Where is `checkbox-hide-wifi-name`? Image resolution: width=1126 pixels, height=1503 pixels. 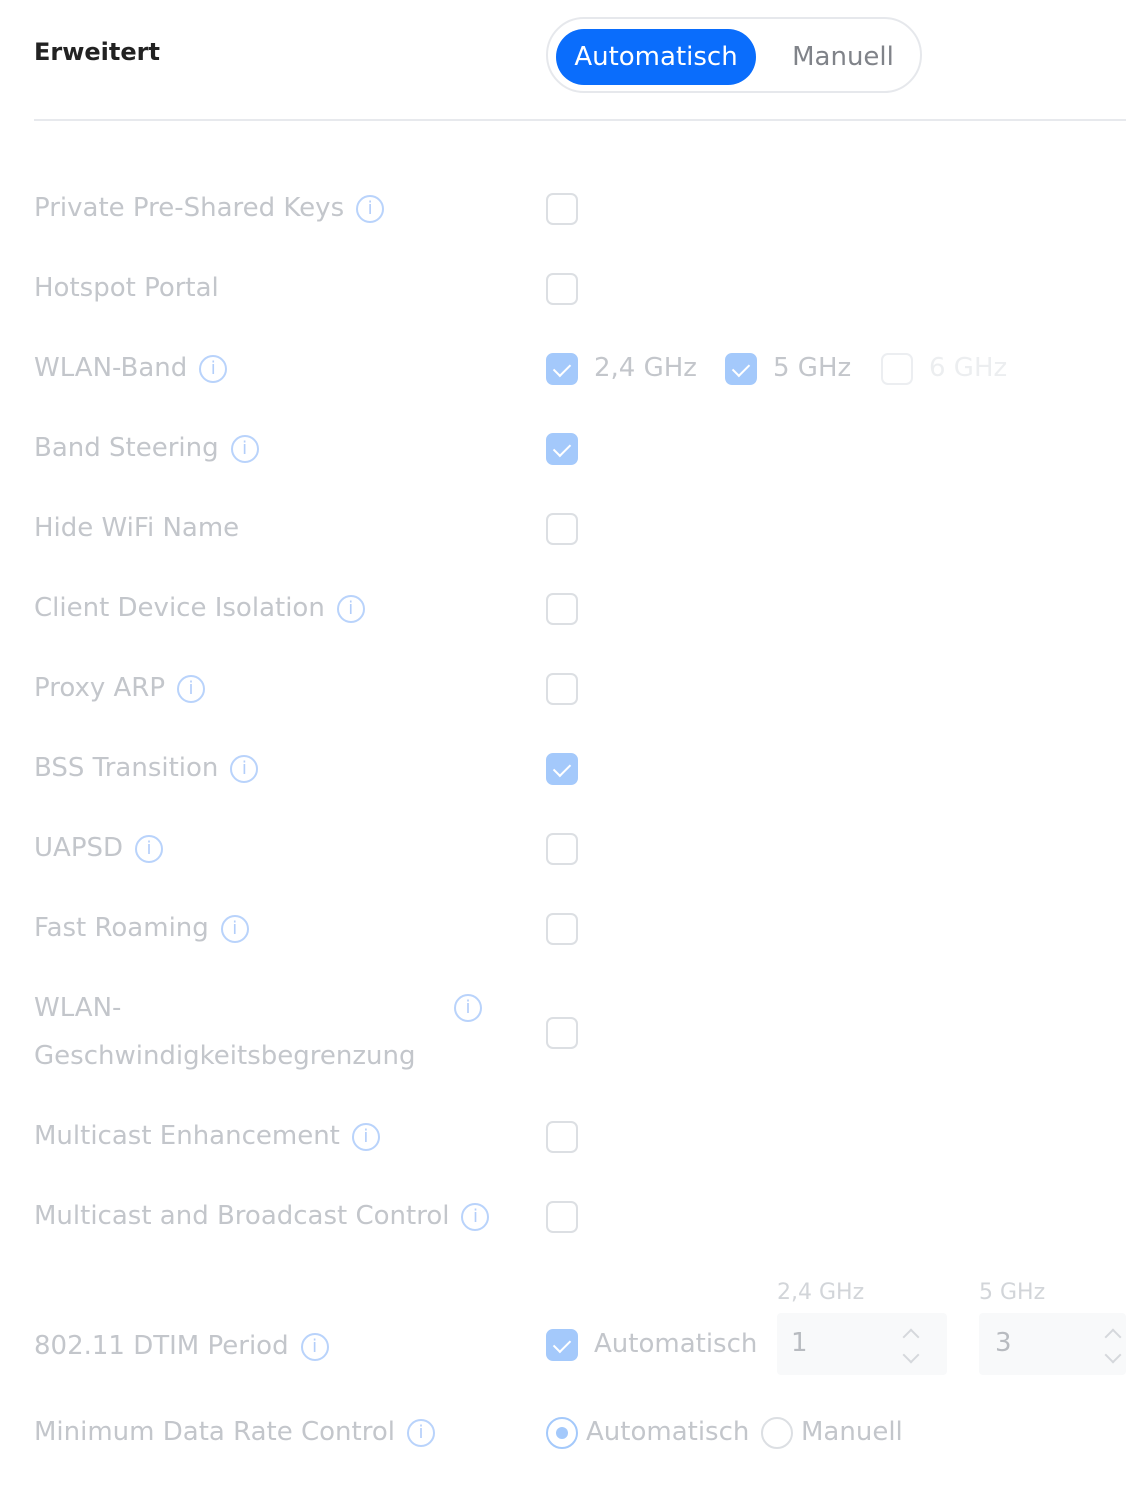
checkbox-hide-wifi-name is located at coordinates (562, 529).